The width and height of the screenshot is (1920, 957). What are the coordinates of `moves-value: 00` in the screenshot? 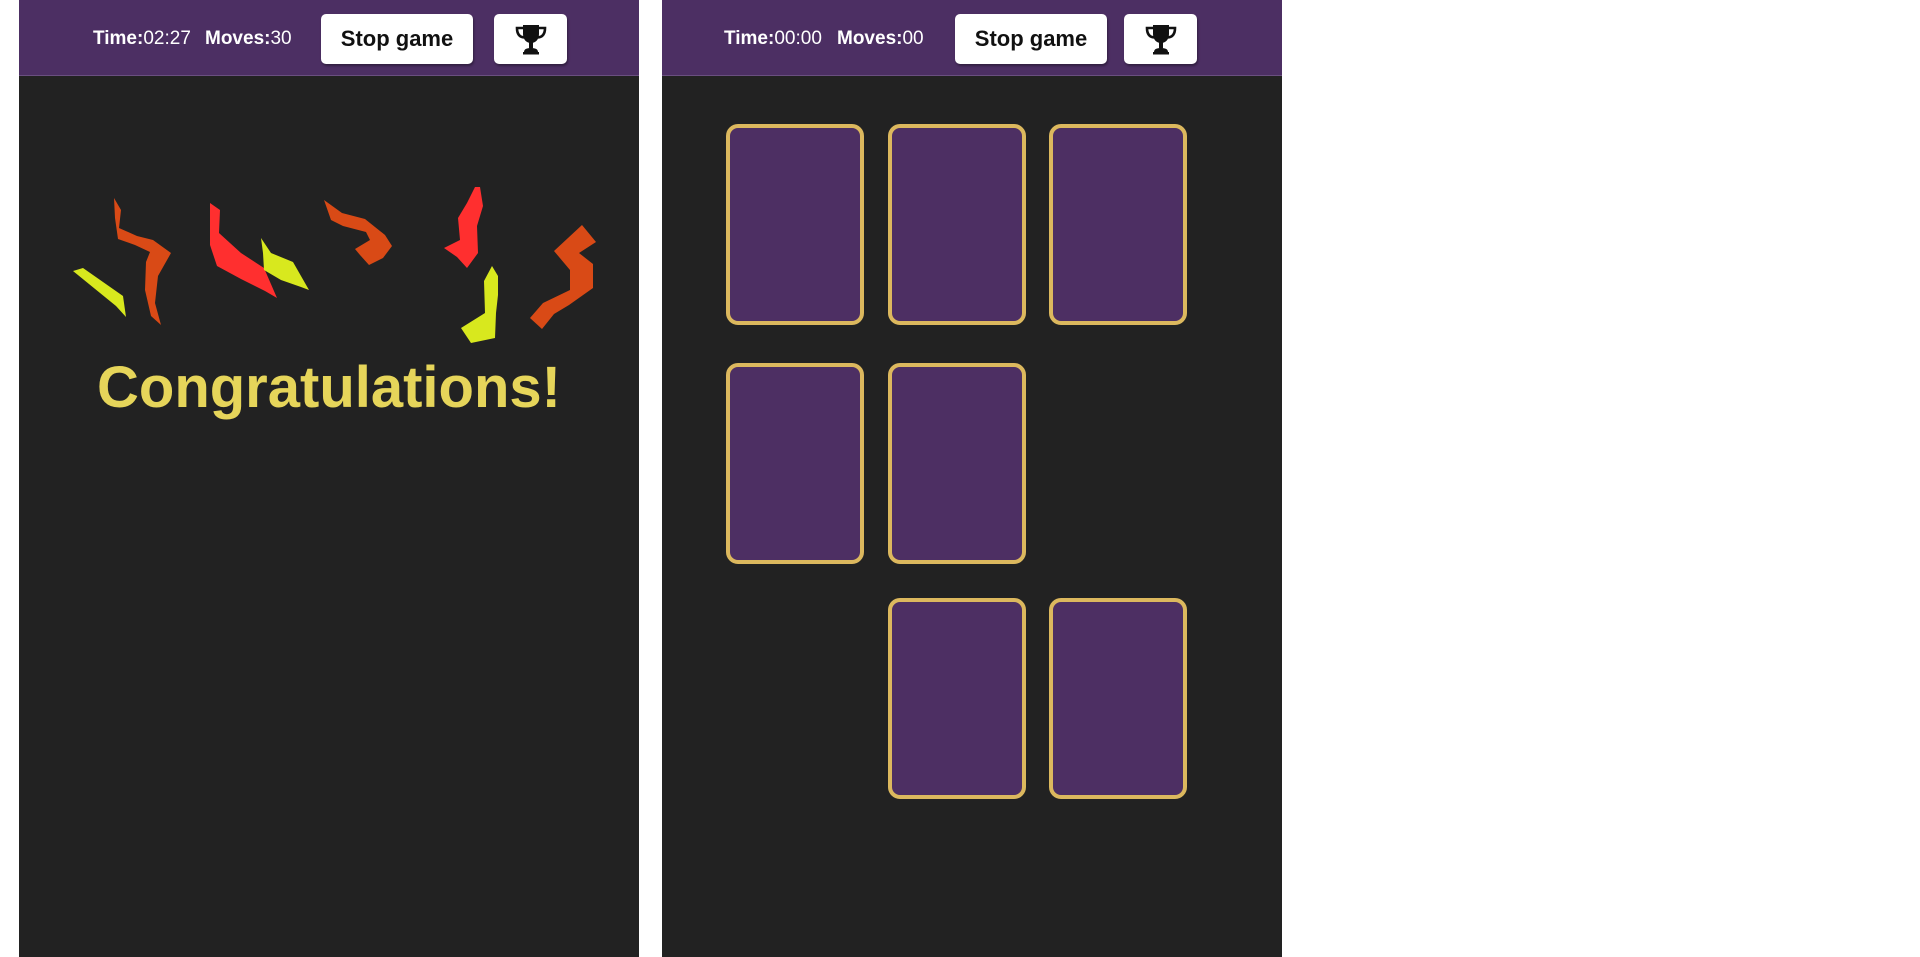 It's located at (913, 38).